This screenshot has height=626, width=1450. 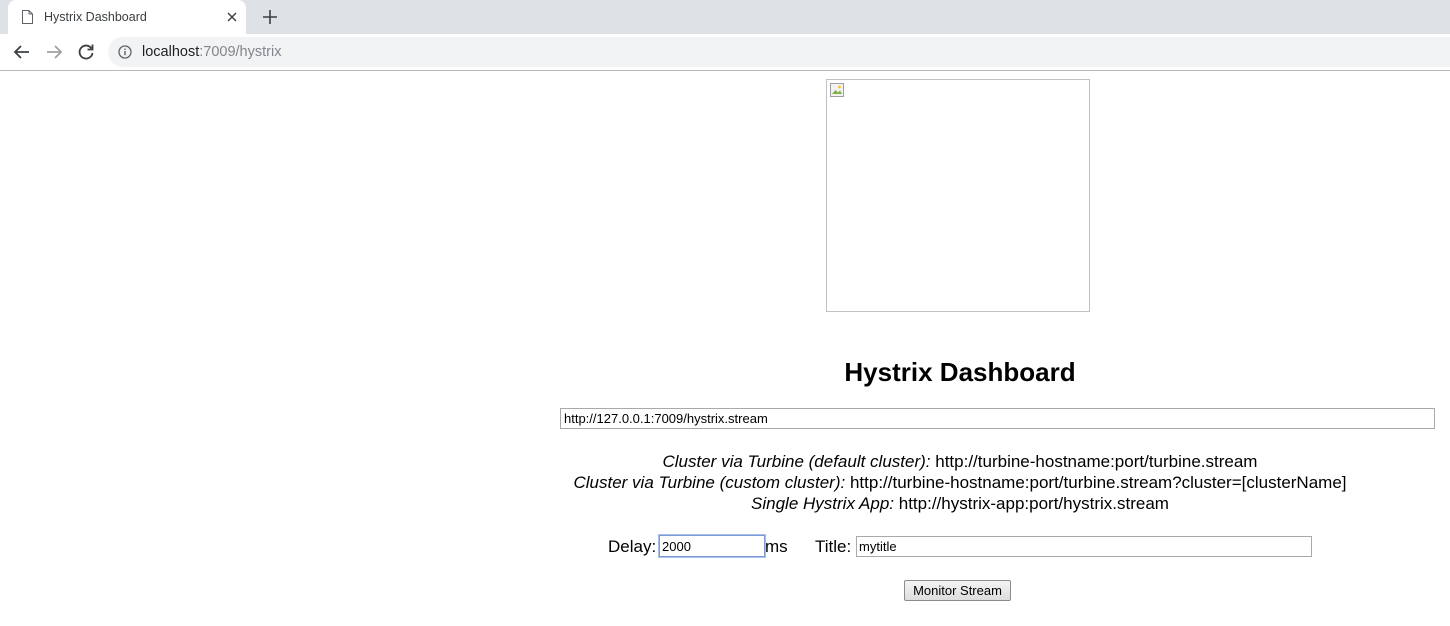 I want to click on url-text: localhost:7009/hystrix, so click(x=211, y=52).